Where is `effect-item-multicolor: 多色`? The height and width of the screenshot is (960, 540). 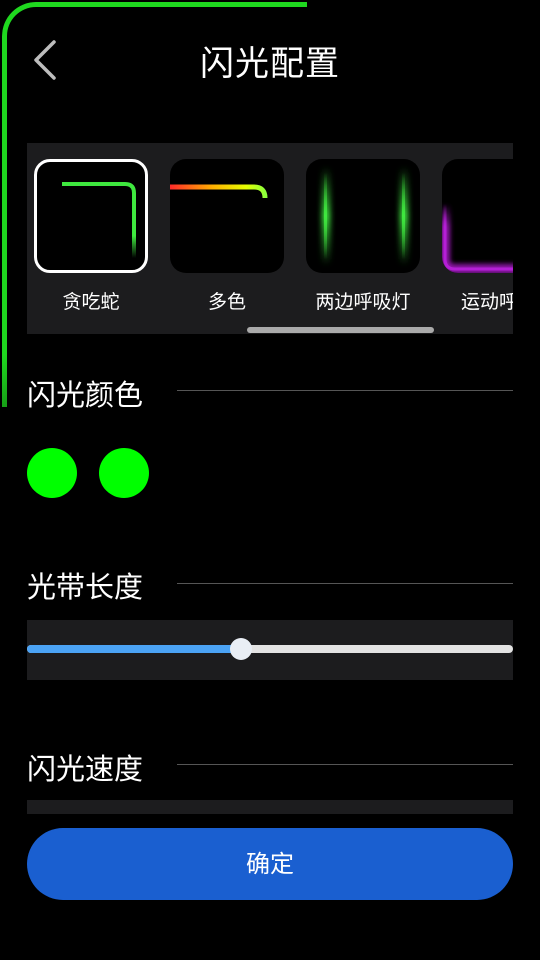
effect-item-multicolor: 多色 is located at coordinates (227, 236).